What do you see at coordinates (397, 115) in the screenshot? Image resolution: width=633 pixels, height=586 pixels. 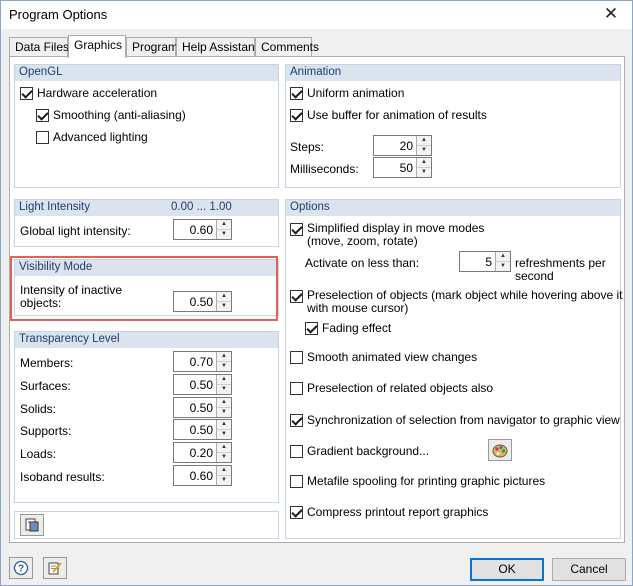 I see `buffer-animation-label: Use buffer for animation of results` at bounding box center [397, 115].